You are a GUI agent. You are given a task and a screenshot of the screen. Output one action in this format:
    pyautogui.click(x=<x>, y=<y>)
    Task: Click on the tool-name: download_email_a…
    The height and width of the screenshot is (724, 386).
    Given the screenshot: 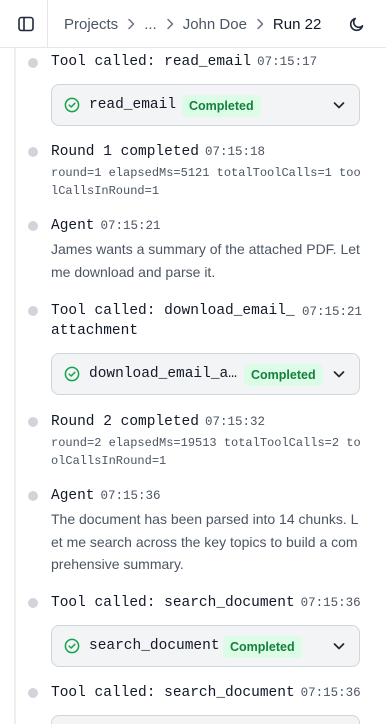 What is the action you would take?
    pyautogui.click(x=163, y=374)
    